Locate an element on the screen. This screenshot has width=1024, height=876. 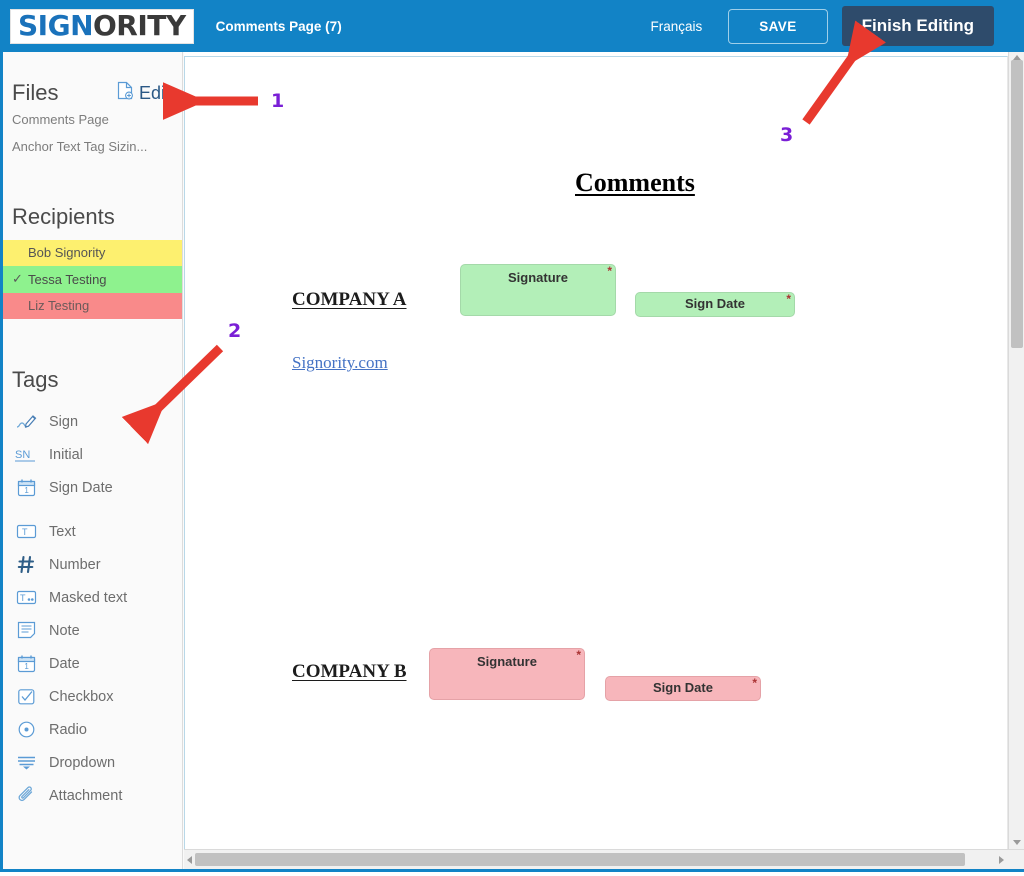
tag-item-number: Number is located at coordinates (92, 564).